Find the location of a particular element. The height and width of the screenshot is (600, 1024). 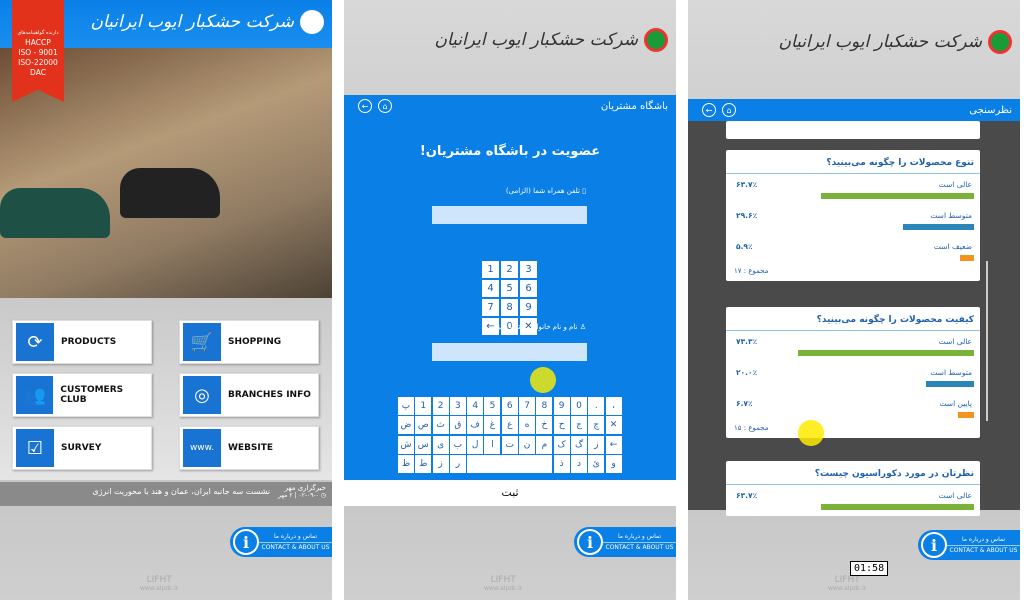

keyboard-key: 3 is located at coordinates (457, 406).